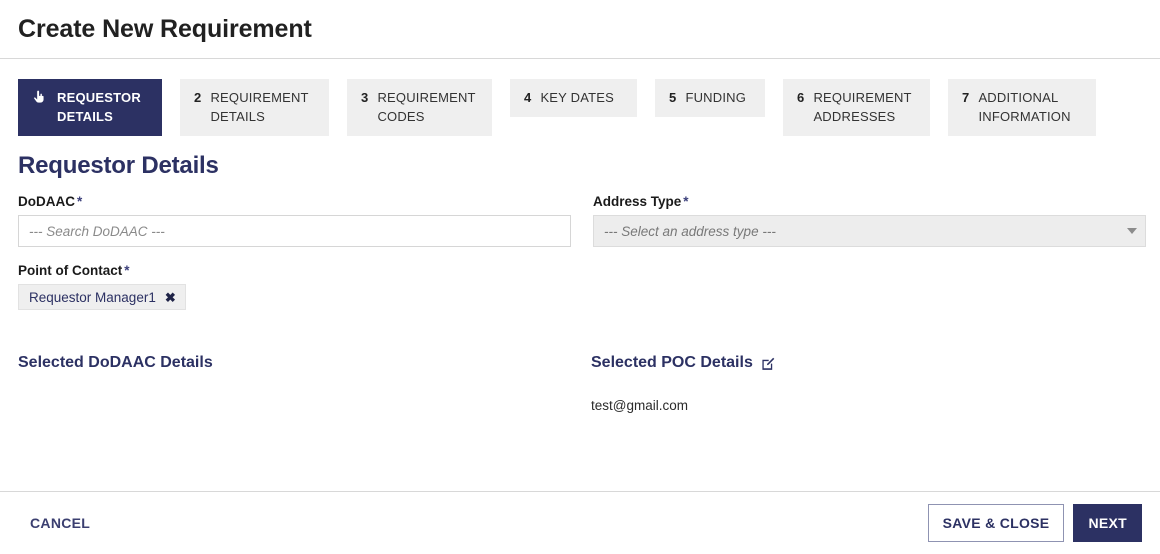 This screenshot has height=554, width=1160. Describe the element at coordinates (639, 405) in the screenshot. I see `selected-poc-email: test@gmail.com` at that location.